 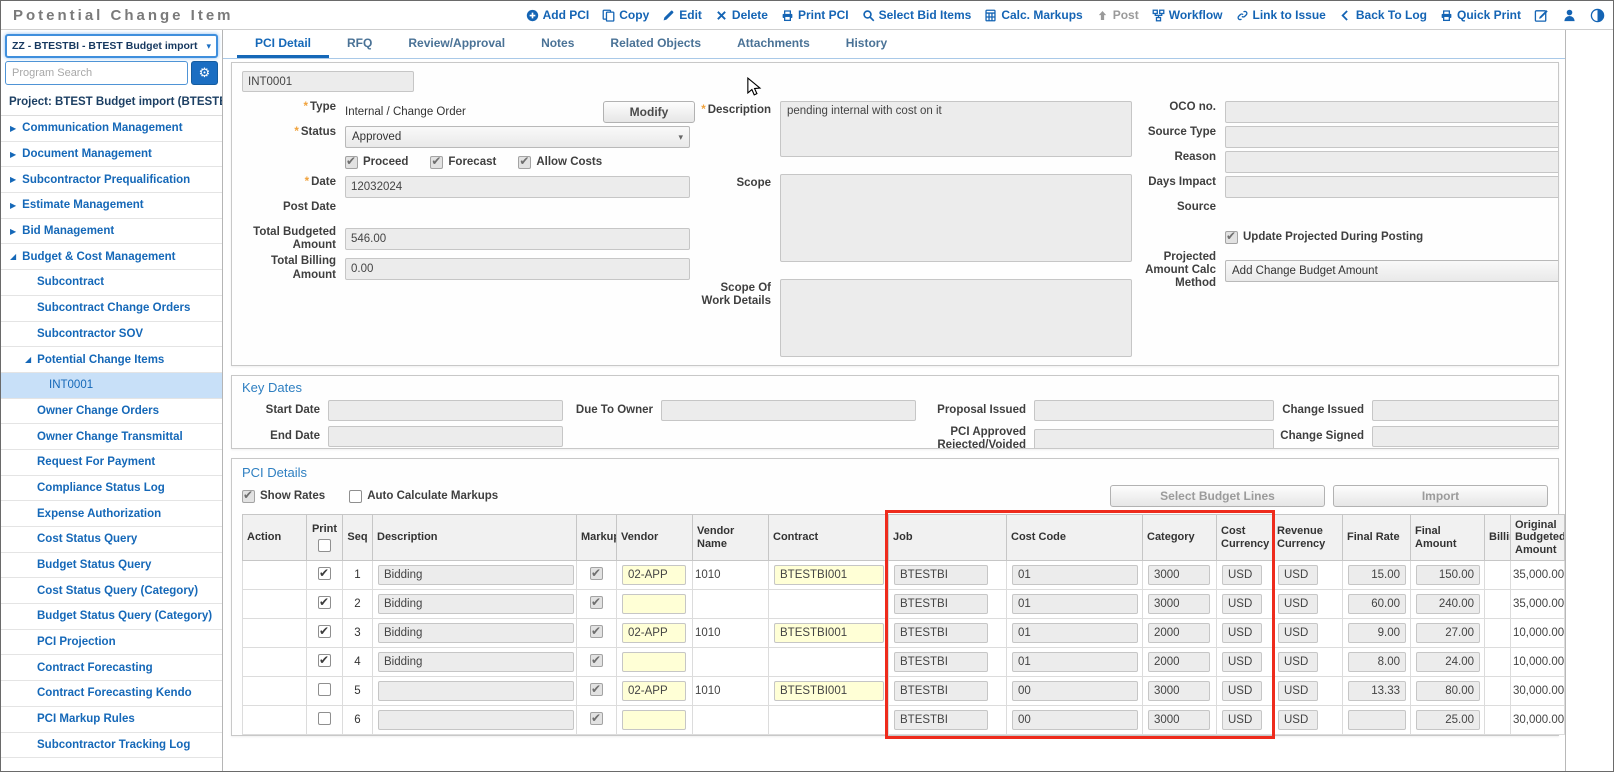 I want to click on scope-textarea, so click(x=956, y=218).